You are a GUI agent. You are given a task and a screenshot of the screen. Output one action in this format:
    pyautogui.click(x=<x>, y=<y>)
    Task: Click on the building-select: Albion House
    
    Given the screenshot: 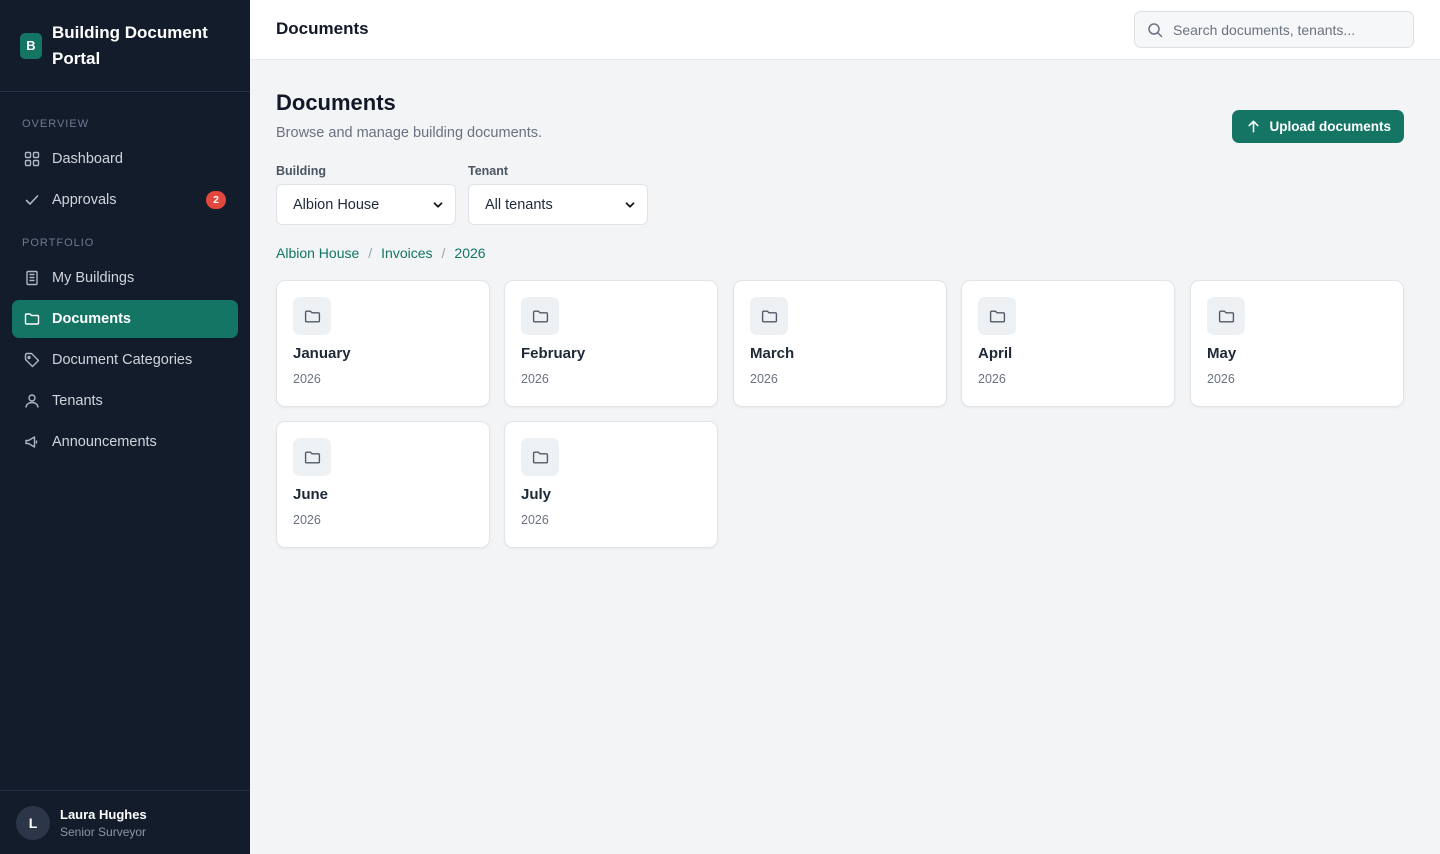 What is the action you would take?
    pyautogui.click(x=366, y=204)
    